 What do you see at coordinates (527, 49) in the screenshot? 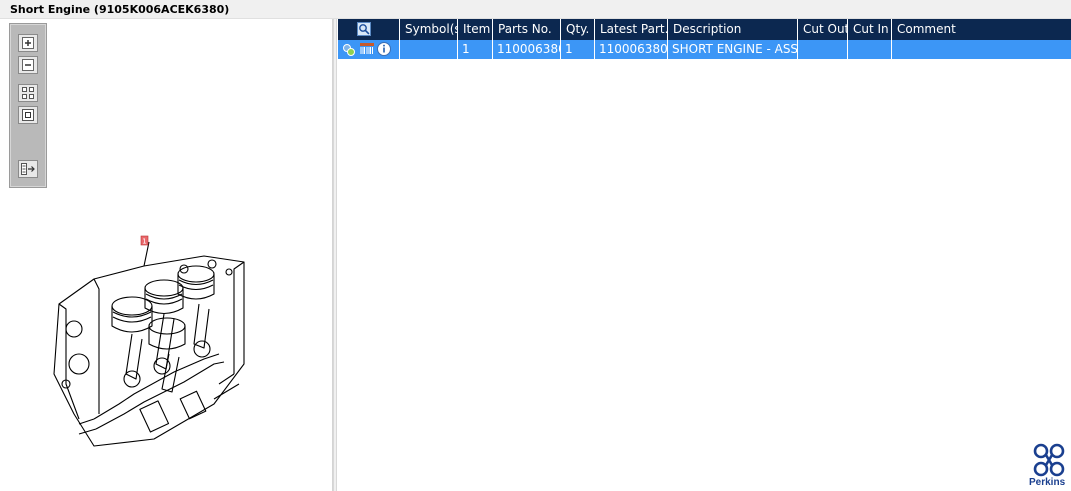
I see `row-parts-no-cell: 110006380` at bounding box center [527, 49].